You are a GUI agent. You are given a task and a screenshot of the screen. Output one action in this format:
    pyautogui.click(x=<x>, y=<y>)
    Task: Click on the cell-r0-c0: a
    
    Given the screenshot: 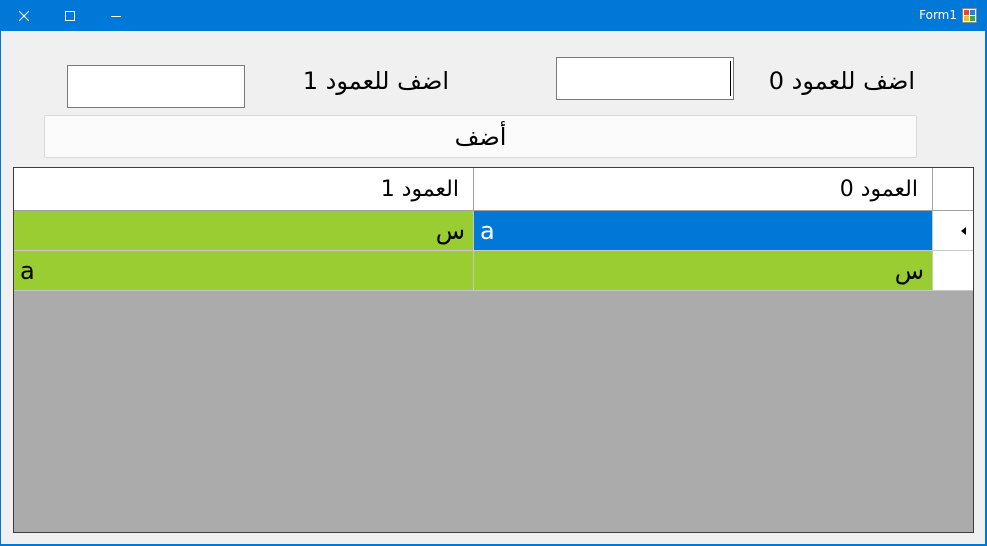 What is the action you would take?
    pyautogui.click(x=702, y=231)
    